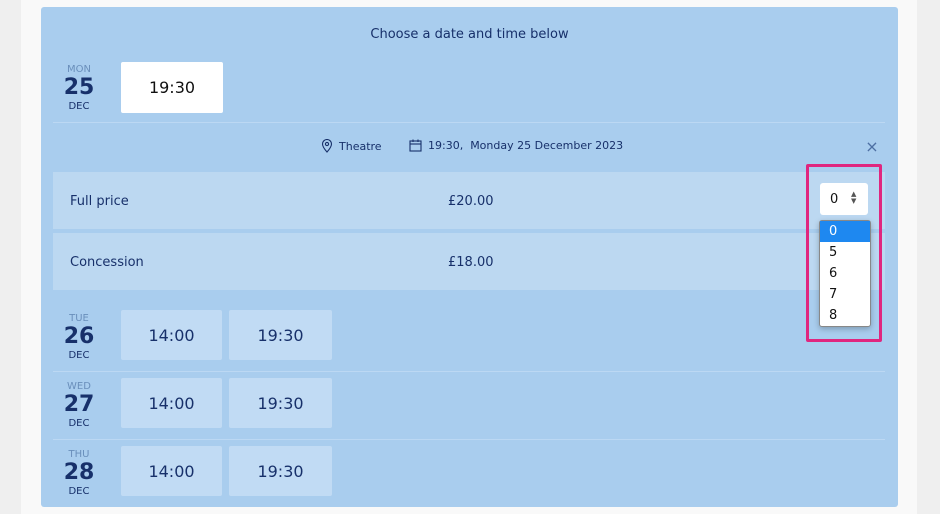 The height and width of the screenshot is (514, 940). I want to click on time-slot-wed-1400: 14:00, so click(171, 403).